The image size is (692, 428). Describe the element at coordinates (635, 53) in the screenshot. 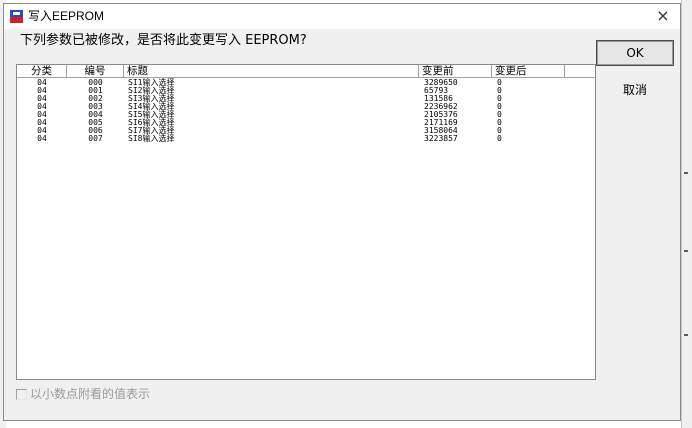

I see `ok-button: OK` at that location.